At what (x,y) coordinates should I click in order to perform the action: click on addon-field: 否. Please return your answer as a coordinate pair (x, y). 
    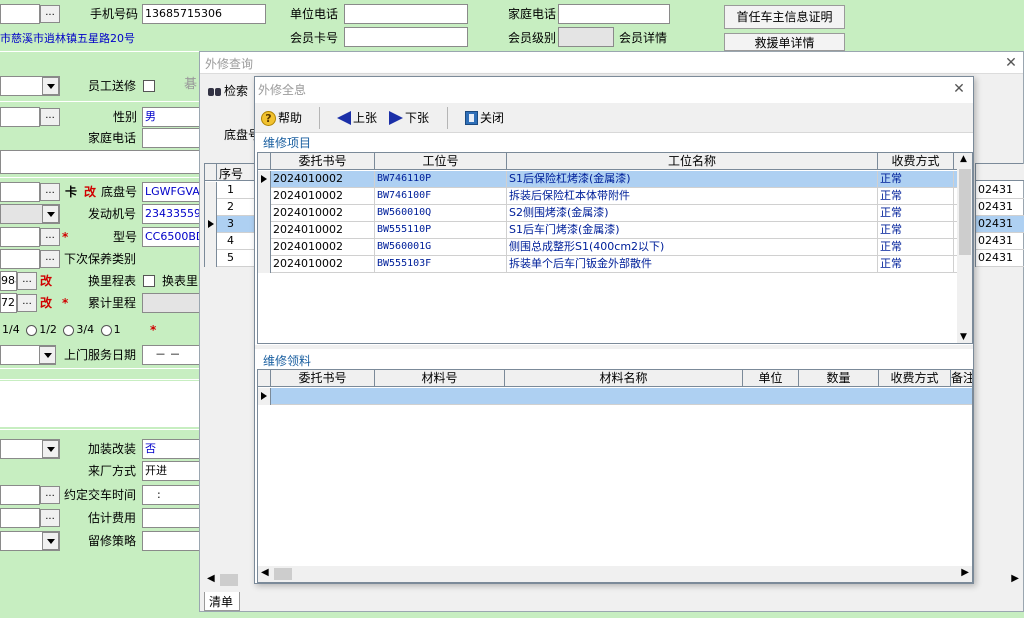
    Looking at the image, I should click on (172, 449).